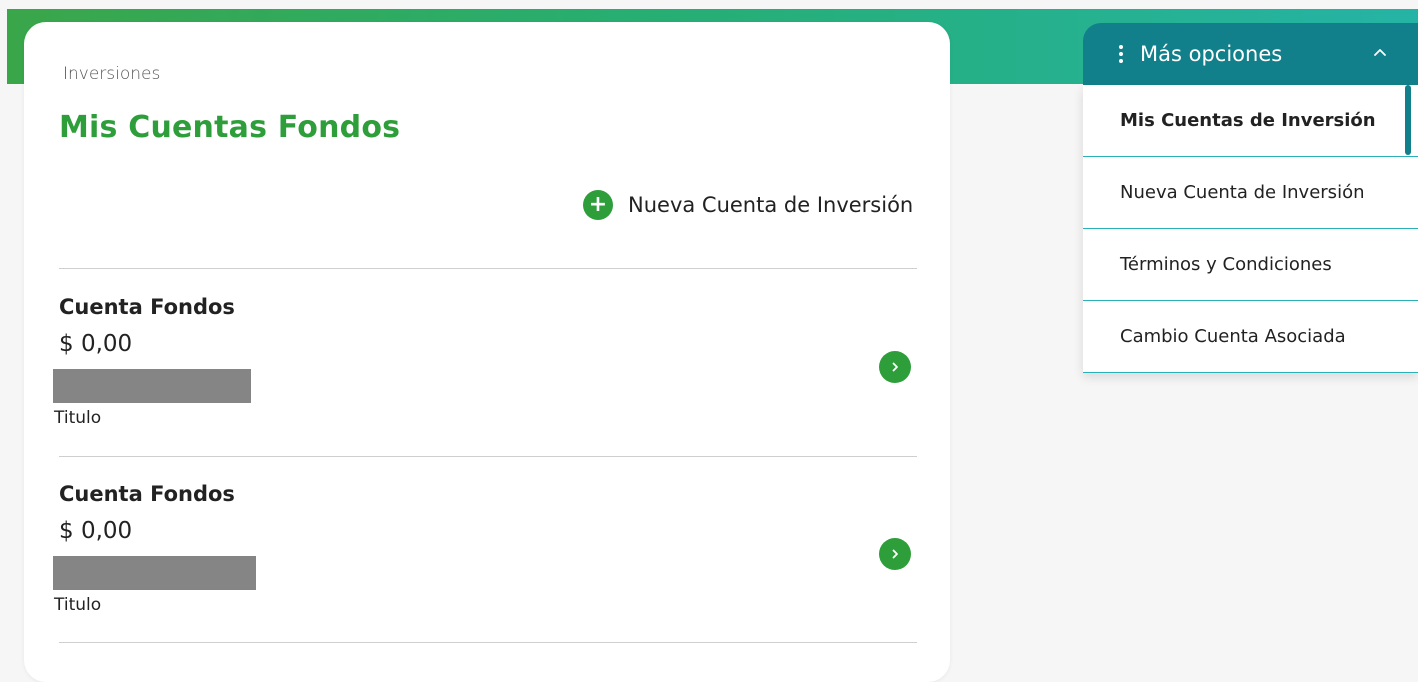 Image resolution: width=1418 pixels, height=682 pixels. I want to click on menu-item-change-associated-account: Cambio Cuenta Asociada, so click(1250, 337).